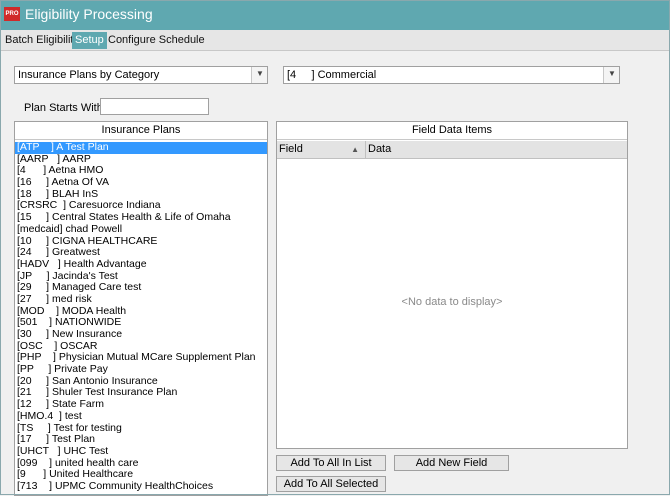 The width and height of the screenshot is (670, 496). What do you see at coordinates (42, 40) in the screenshot?
I see `tab-batch-eligibility: Batch Eligibility` at bounding box center [42, 40].